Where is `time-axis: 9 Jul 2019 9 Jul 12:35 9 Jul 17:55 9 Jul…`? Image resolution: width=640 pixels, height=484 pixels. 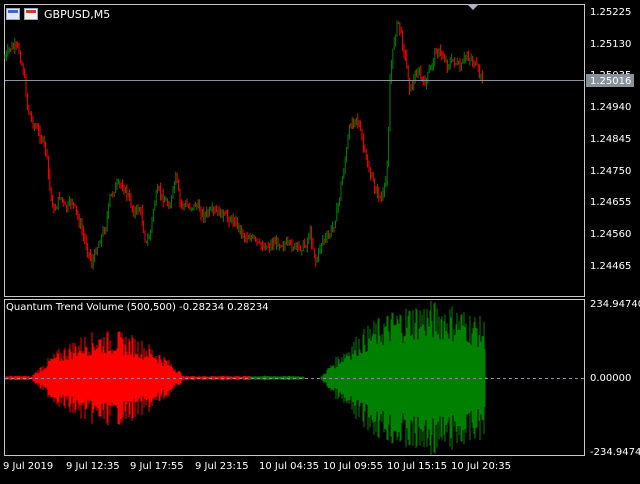
time-axis: 9 Jul 2019 9 Jul 12:35 9 Jul 17:55 9 Jul… is located at coordinates (257, 466).